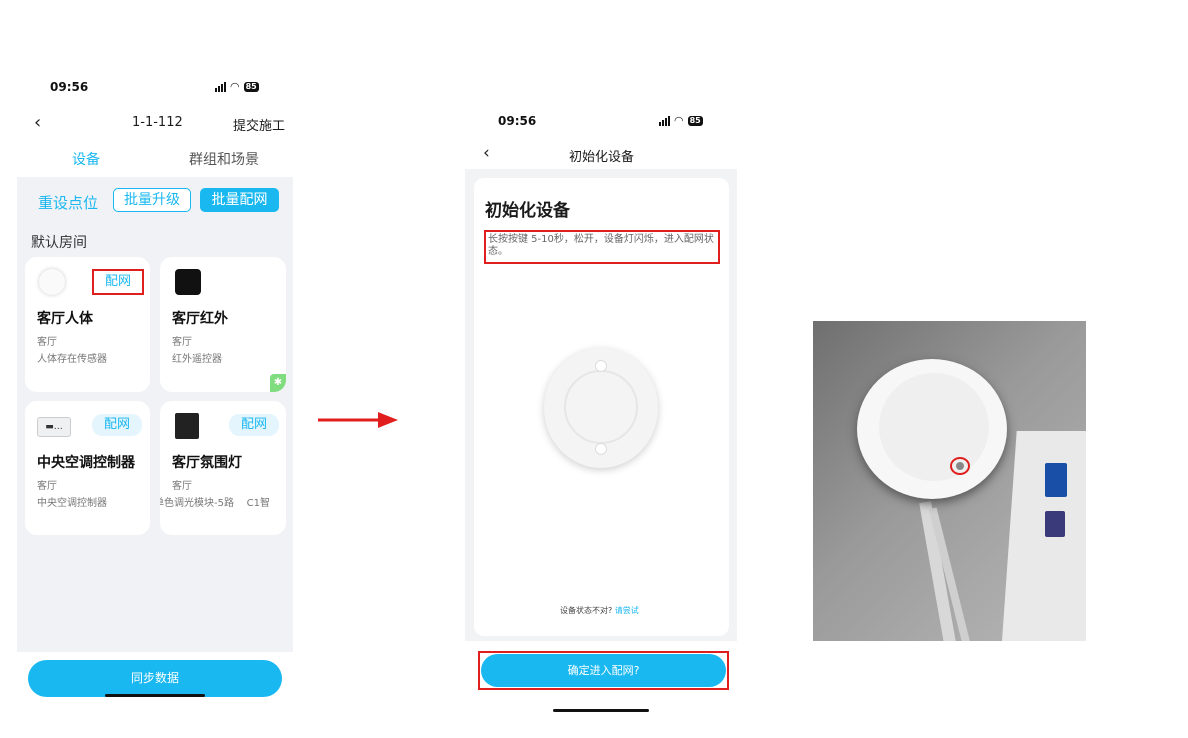  What do you see at coordinates (72, 503) in the screenshot?
I see `device-type: 中央空调控制器` at bounding box center [72, 503].